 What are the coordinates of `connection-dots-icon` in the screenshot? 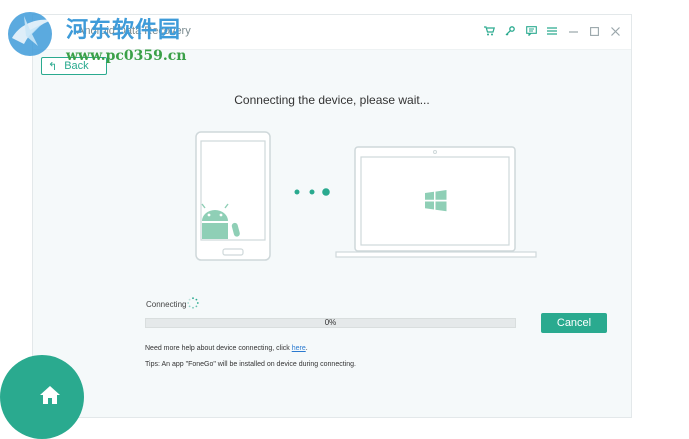 It's located at (312, 192).